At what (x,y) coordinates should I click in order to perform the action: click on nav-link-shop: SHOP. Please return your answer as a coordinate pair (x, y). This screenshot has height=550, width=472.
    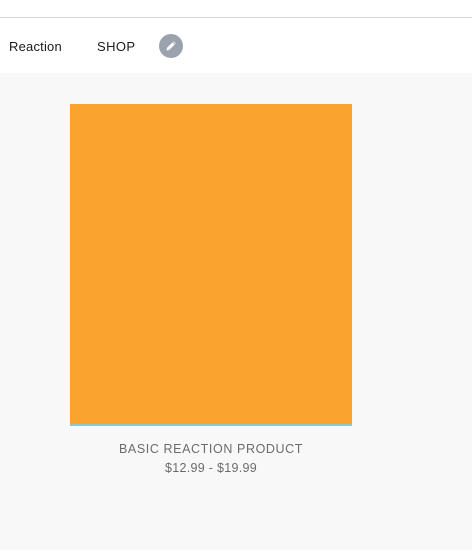
    Looking at the image, I should click on (116, 46).